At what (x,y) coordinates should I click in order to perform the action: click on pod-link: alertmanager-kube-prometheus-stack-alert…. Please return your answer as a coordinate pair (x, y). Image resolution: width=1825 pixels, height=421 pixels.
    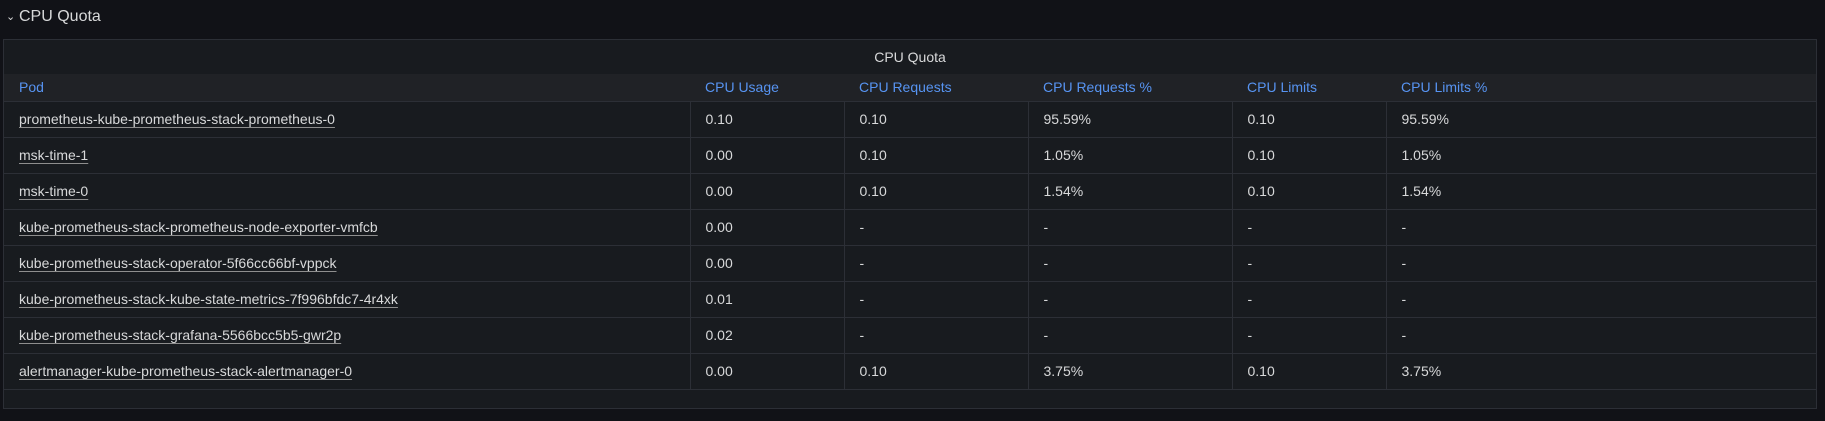
    Looking at the image, I should click on (185, 371).